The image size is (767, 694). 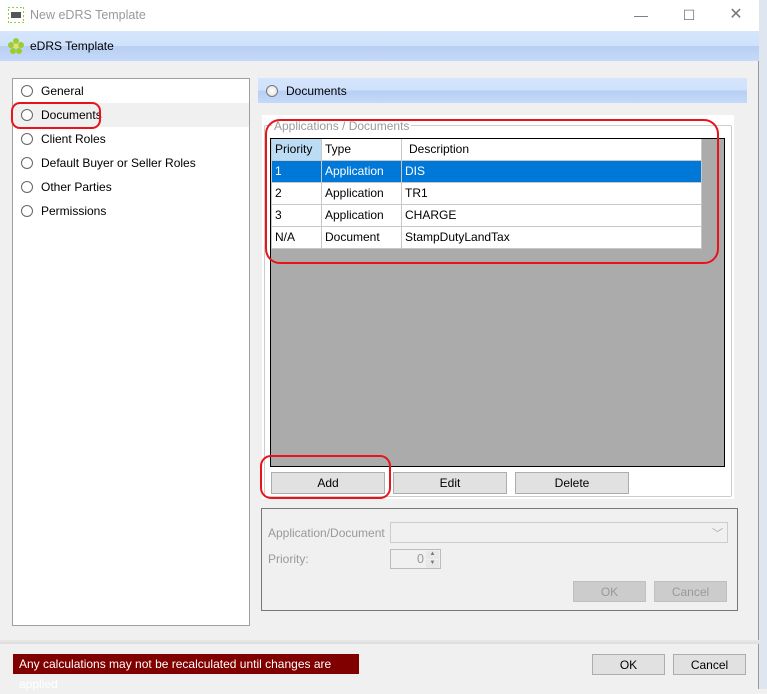 What do you see at coordinates (559, 532) in the screenshot?
I see `app-doc-dropdown: ﹀` at bounding box center [559, 532].